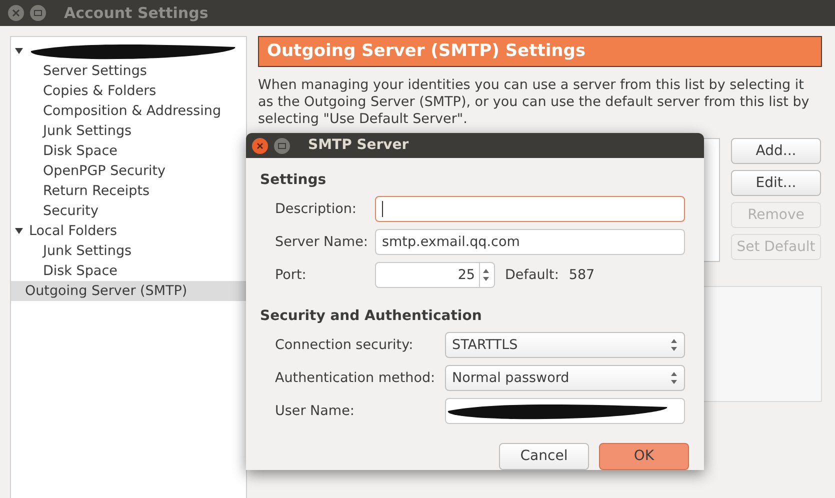 This screenshot has height=498, width=835. I want to click on tree-item: Return Receipts, so click(128, 191).